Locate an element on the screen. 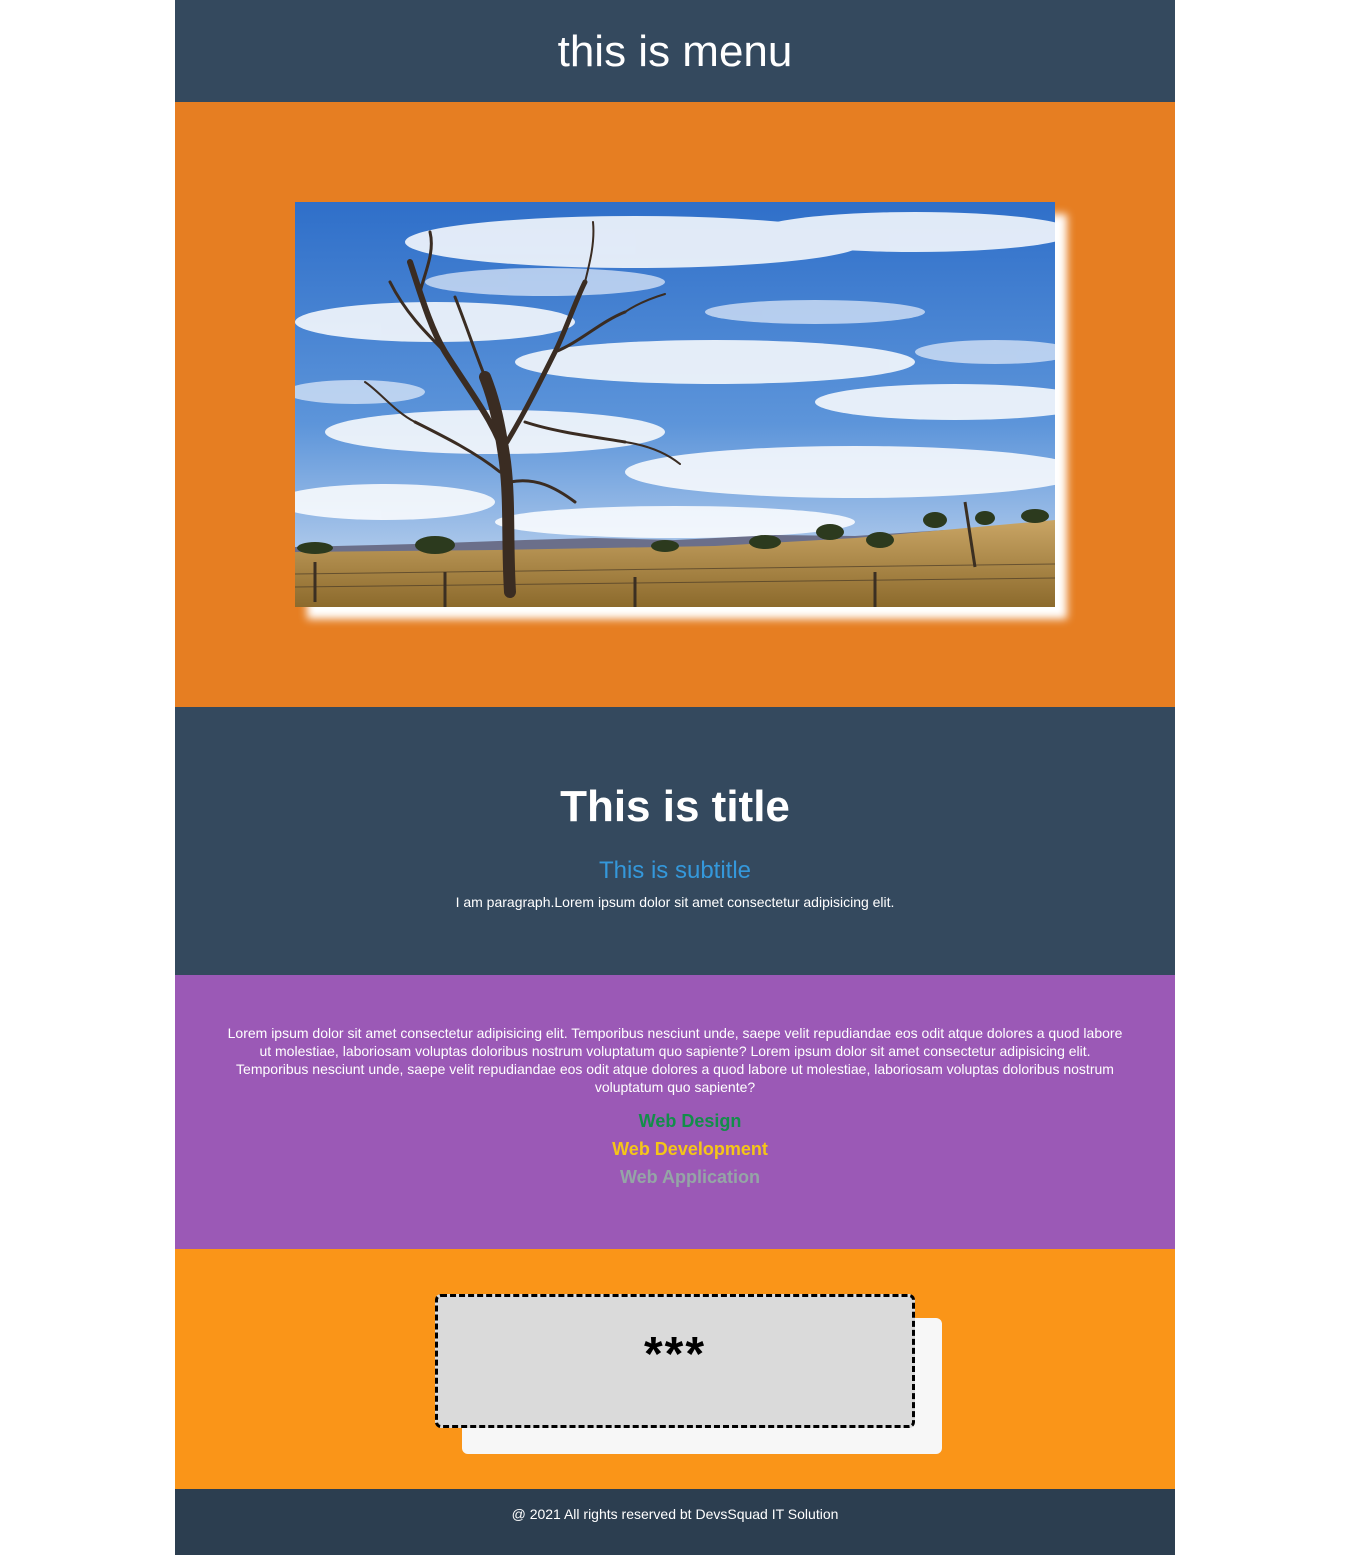  hero-image is located at coordinates (675, 404).